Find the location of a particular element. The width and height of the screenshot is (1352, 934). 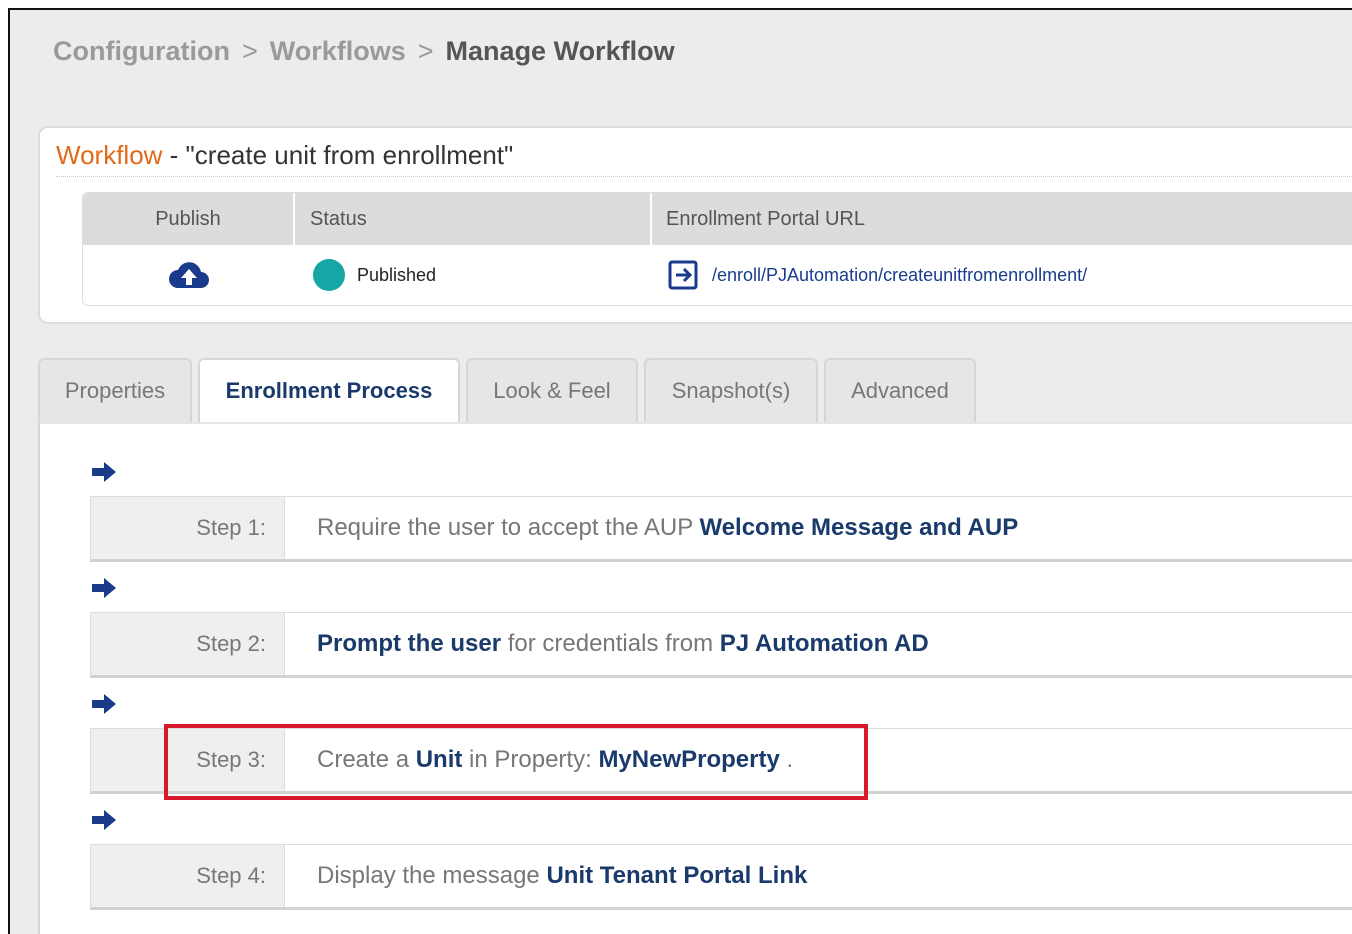

highlight-box is located at coordinates (516, 762).